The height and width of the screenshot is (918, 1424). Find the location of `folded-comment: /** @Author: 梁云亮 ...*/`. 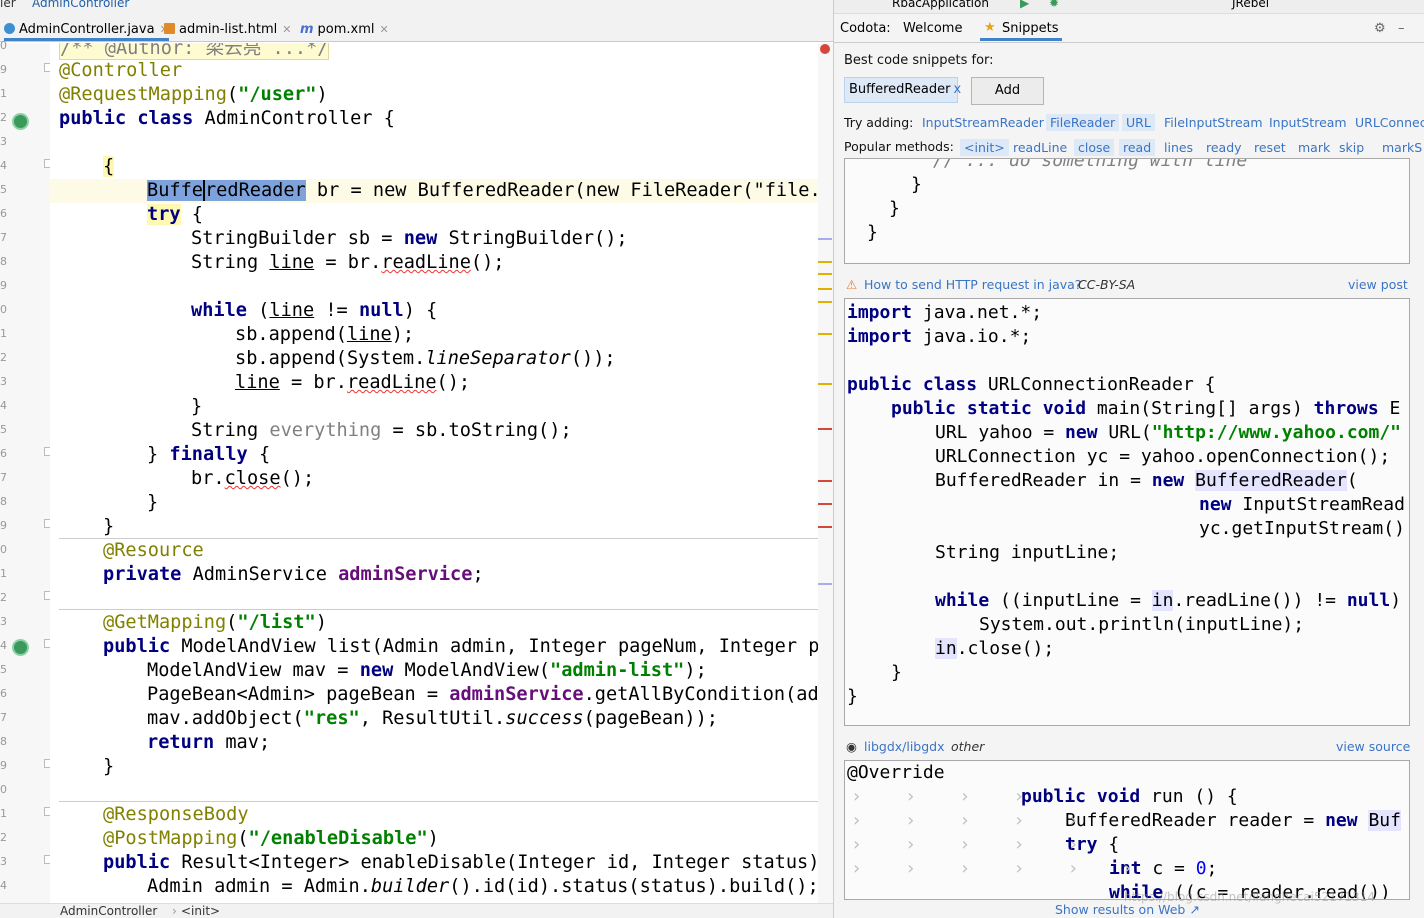

folded-comment: /** @Author: 梁云亮 ...*/ is located at coordinates (194, 51).